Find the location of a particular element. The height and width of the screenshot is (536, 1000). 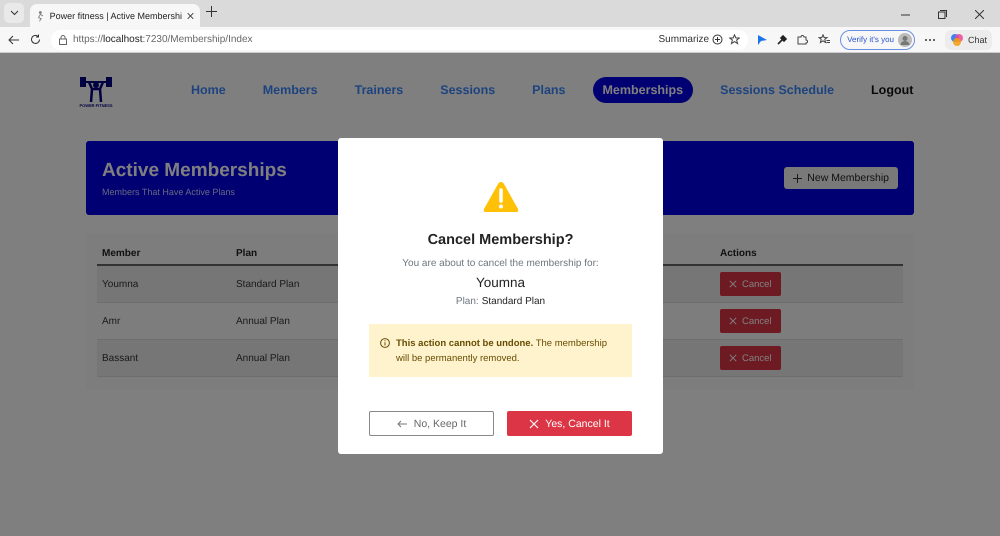

keep-button: No, Keep It is located at coordinates (431, 423).